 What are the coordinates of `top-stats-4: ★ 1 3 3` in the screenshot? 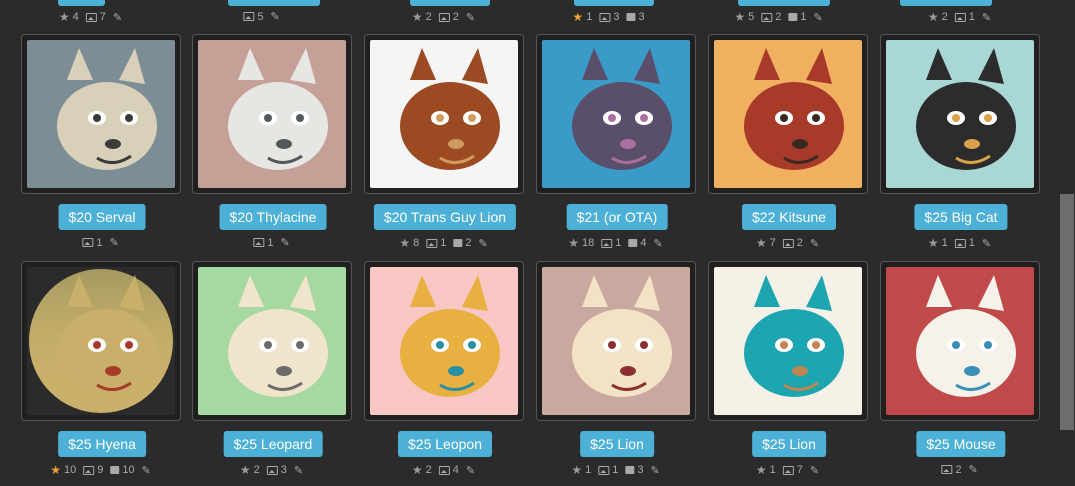 It's located at (609, 17).